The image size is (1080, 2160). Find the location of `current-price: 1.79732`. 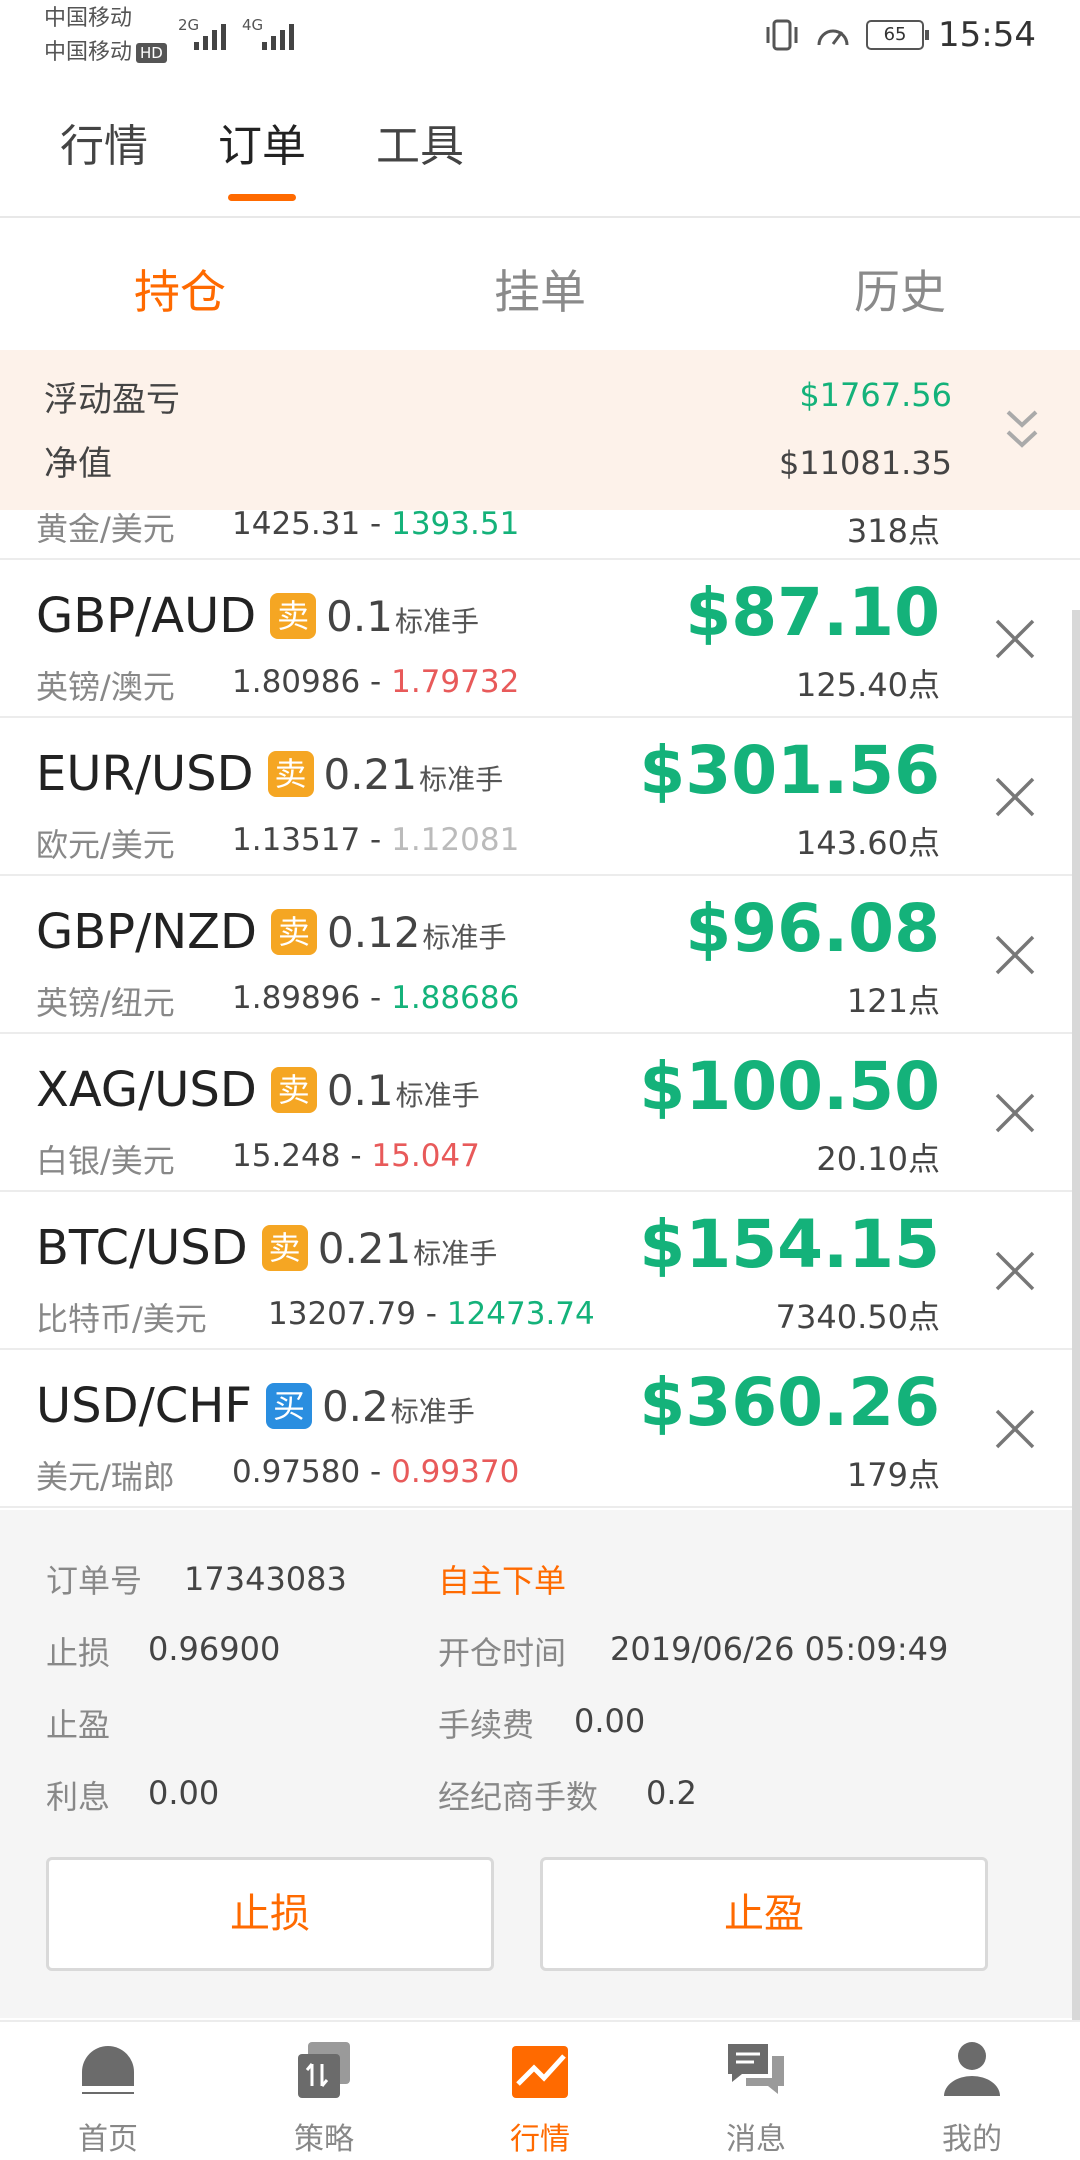

current-price: 1.79732 is located at coordinates (455, 682).